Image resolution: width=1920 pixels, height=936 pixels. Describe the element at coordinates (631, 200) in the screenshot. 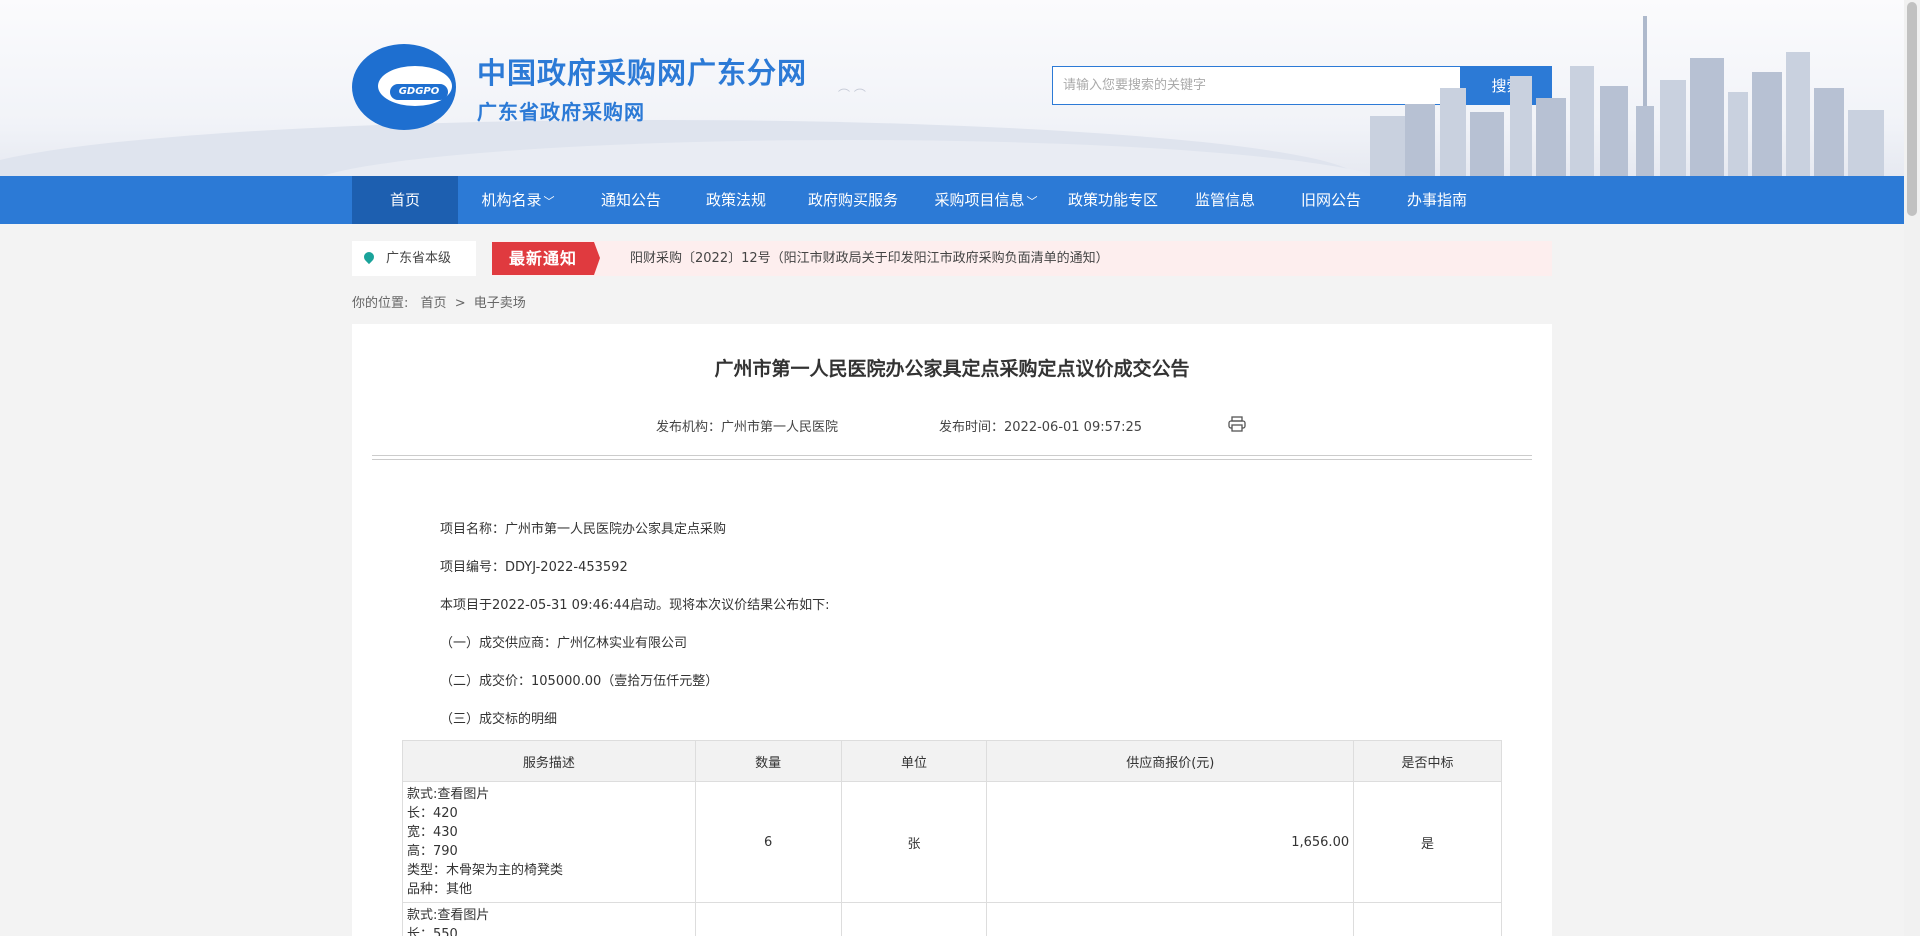

I see `nav-item-notices: 通知公告` at that location.